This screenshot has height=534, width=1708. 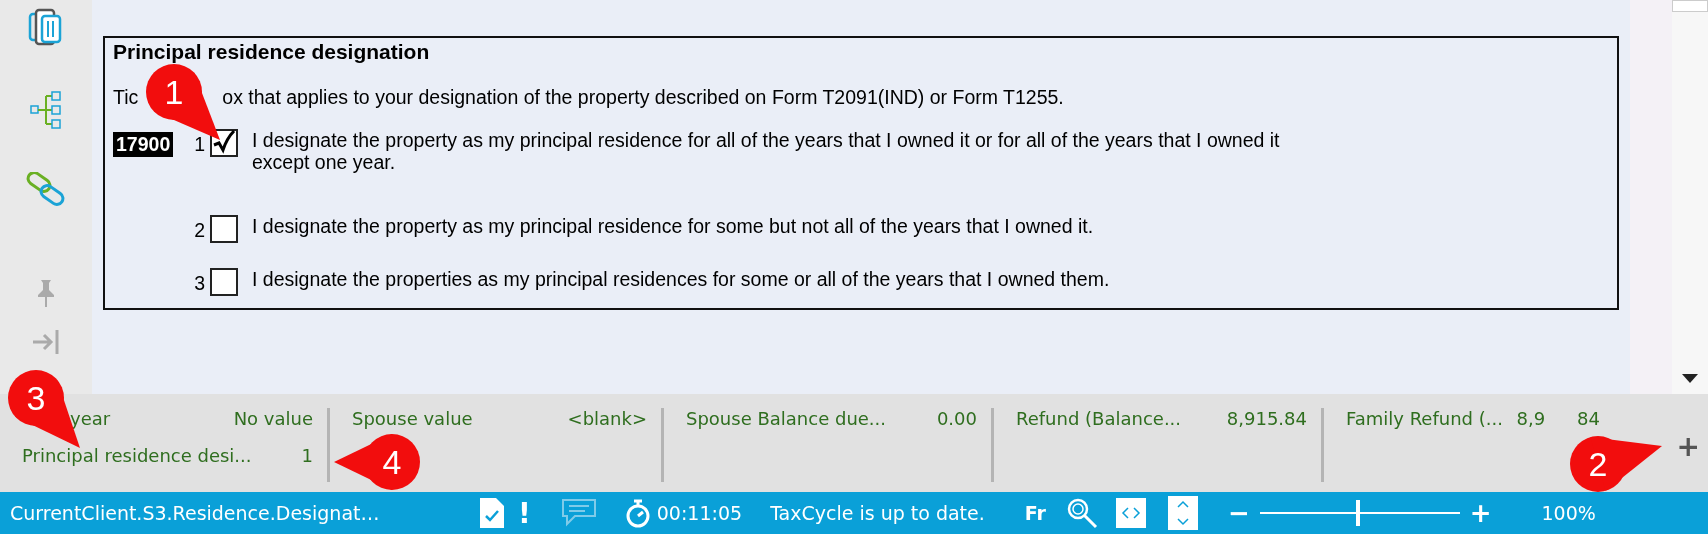 I want to click on language-toggle: Fr, so click(x=1035, y=513).